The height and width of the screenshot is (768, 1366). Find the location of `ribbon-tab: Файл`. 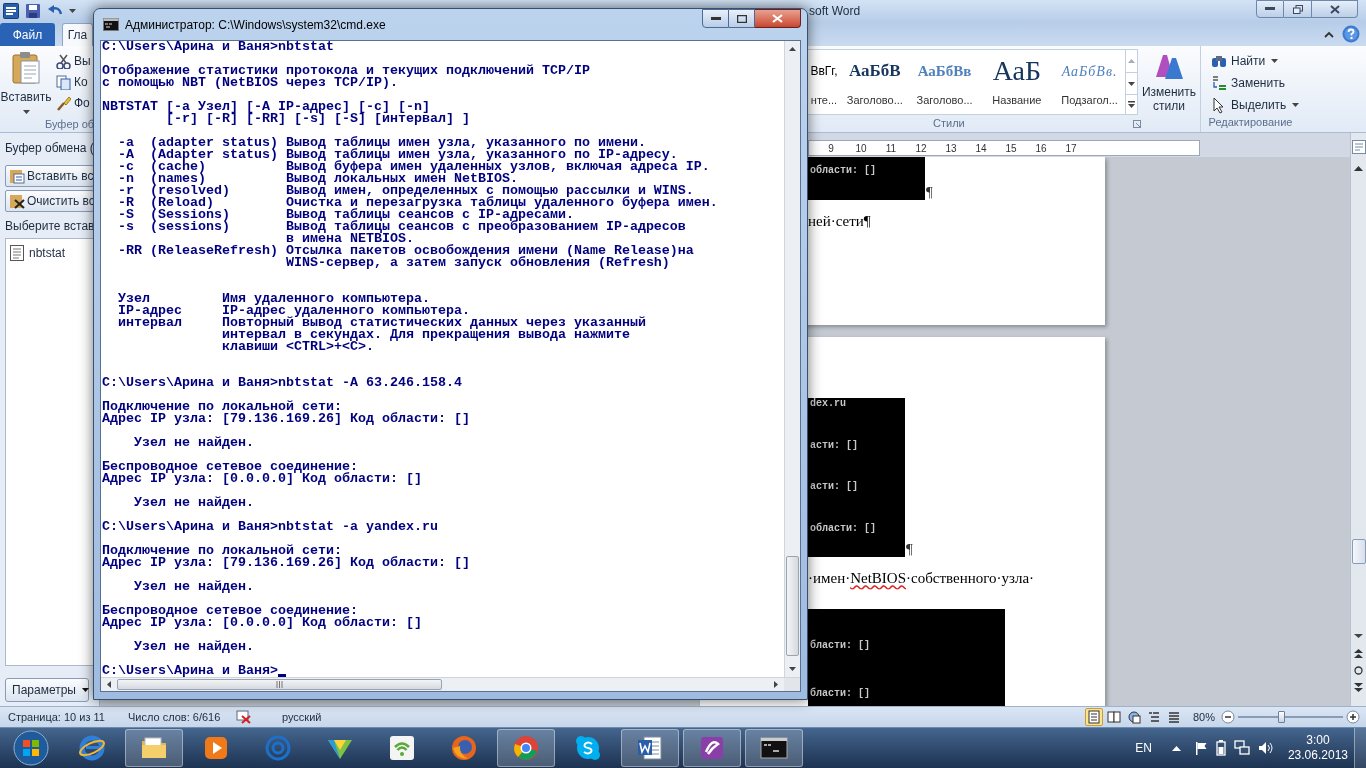

ribbon-tab: Файл is located at coordinates (27, 34).